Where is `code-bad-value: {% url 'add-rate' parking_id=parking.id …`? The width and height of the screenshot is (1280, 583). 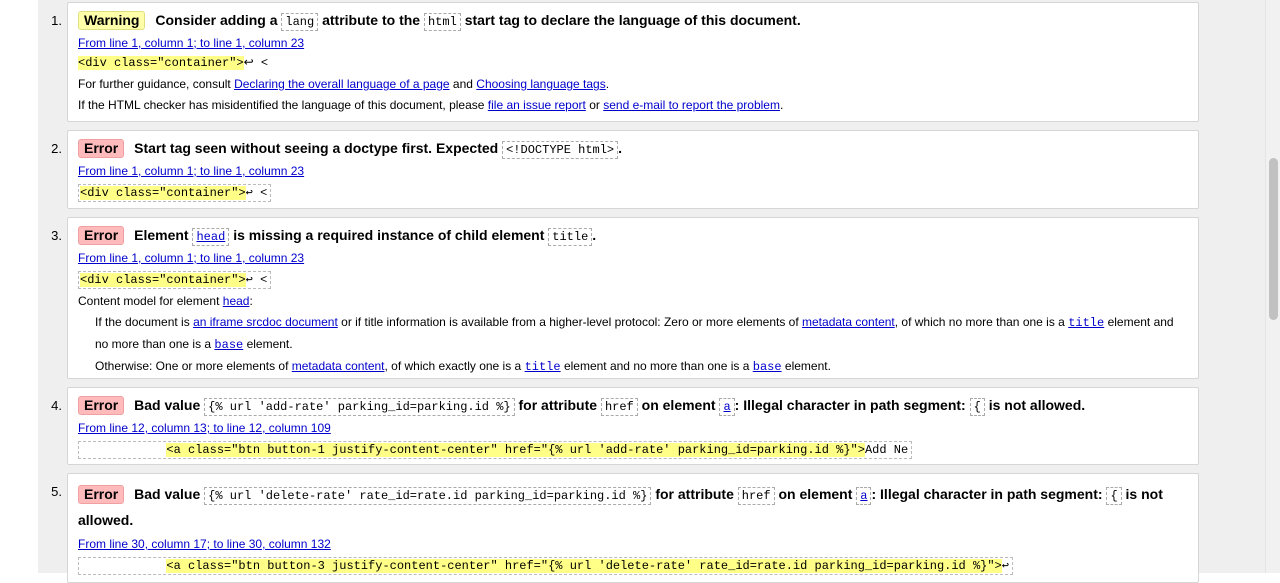
code-bad-value: {% url 'add-rate' parking_id=parking.id … is located at coordinates (359, 407).